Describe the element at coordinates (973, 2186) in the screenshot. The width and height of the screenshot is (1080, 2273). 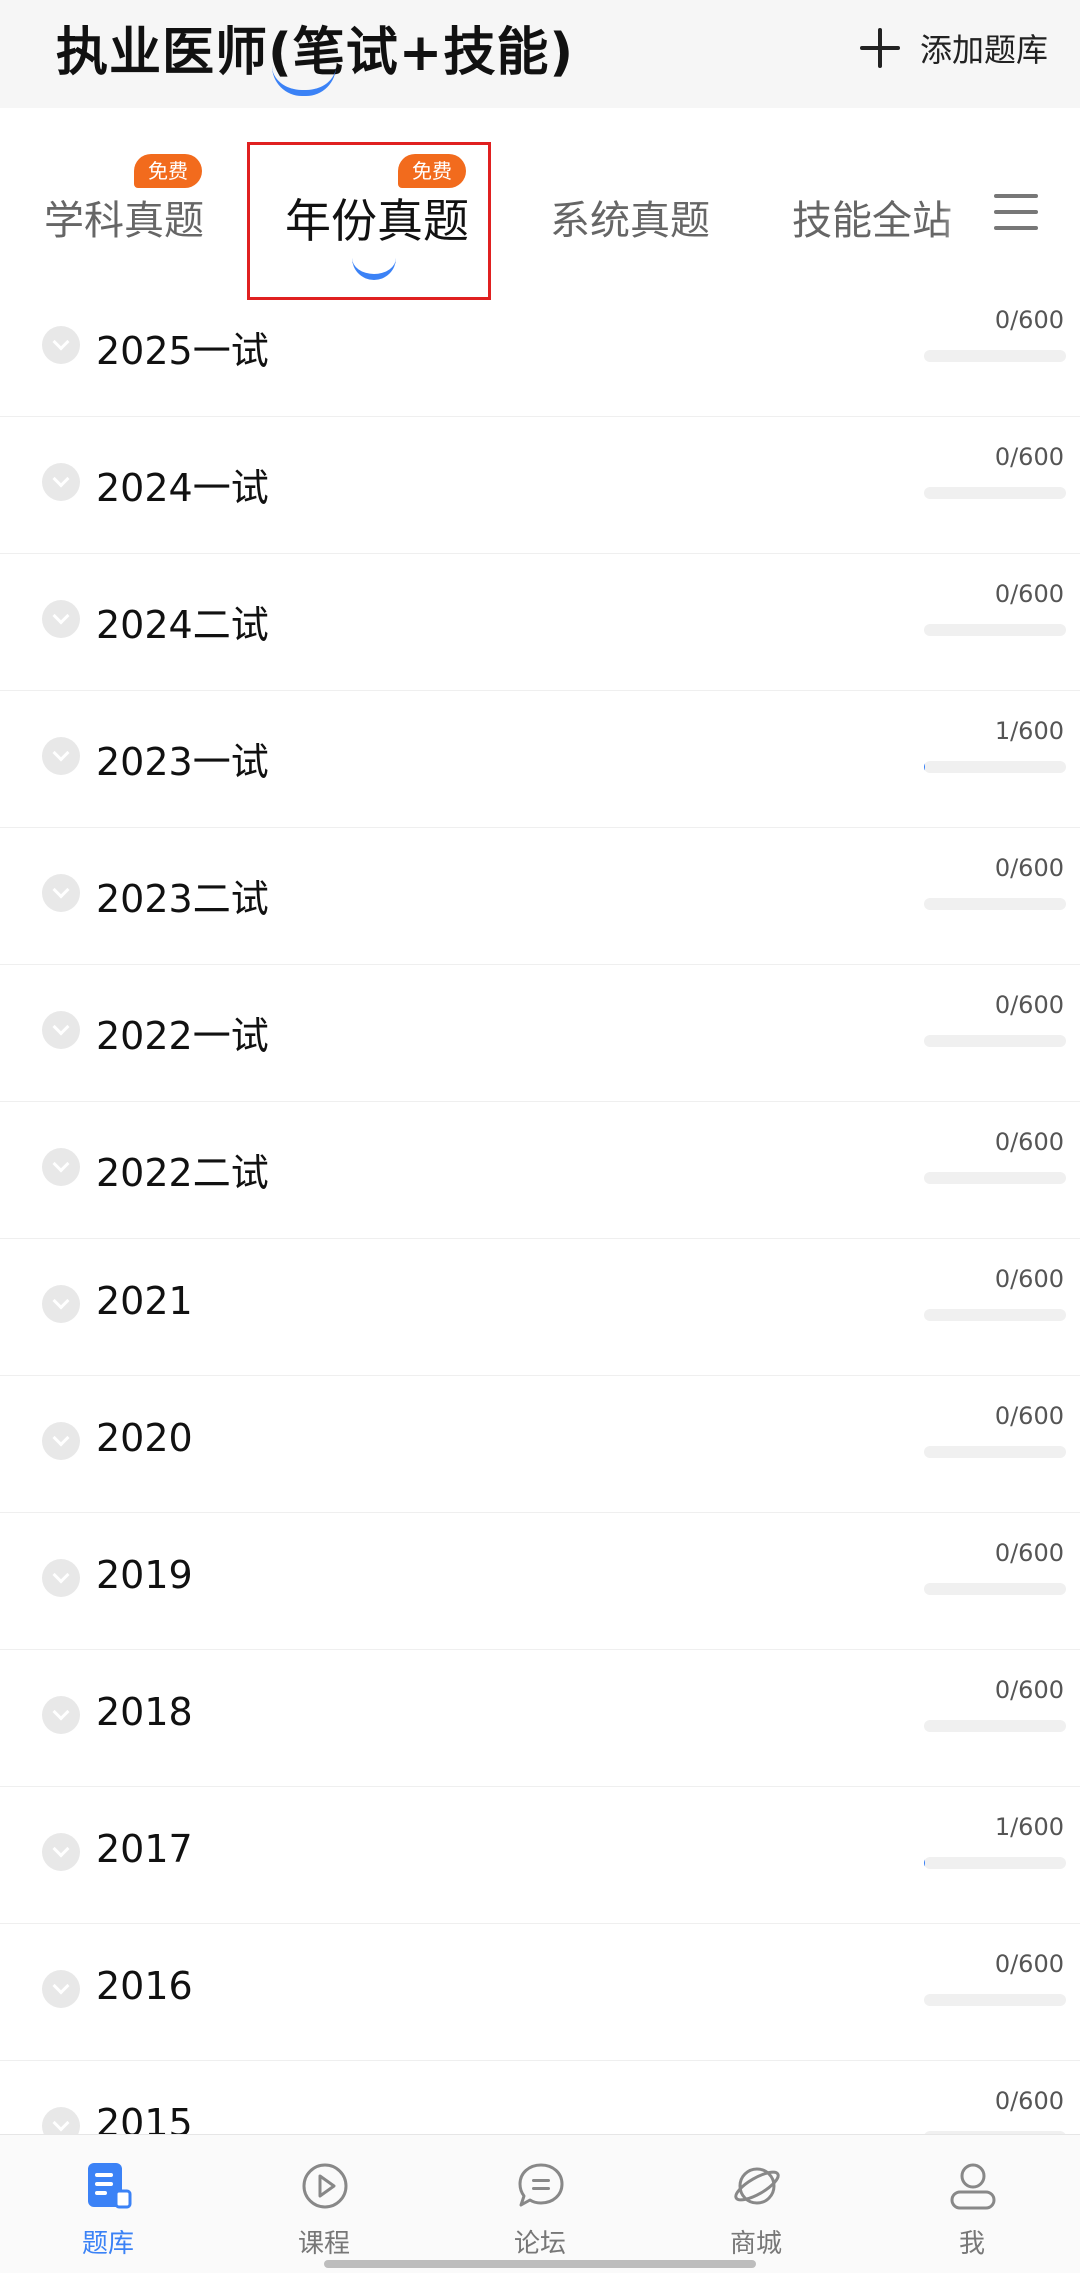
I see `user-icon` at that location.